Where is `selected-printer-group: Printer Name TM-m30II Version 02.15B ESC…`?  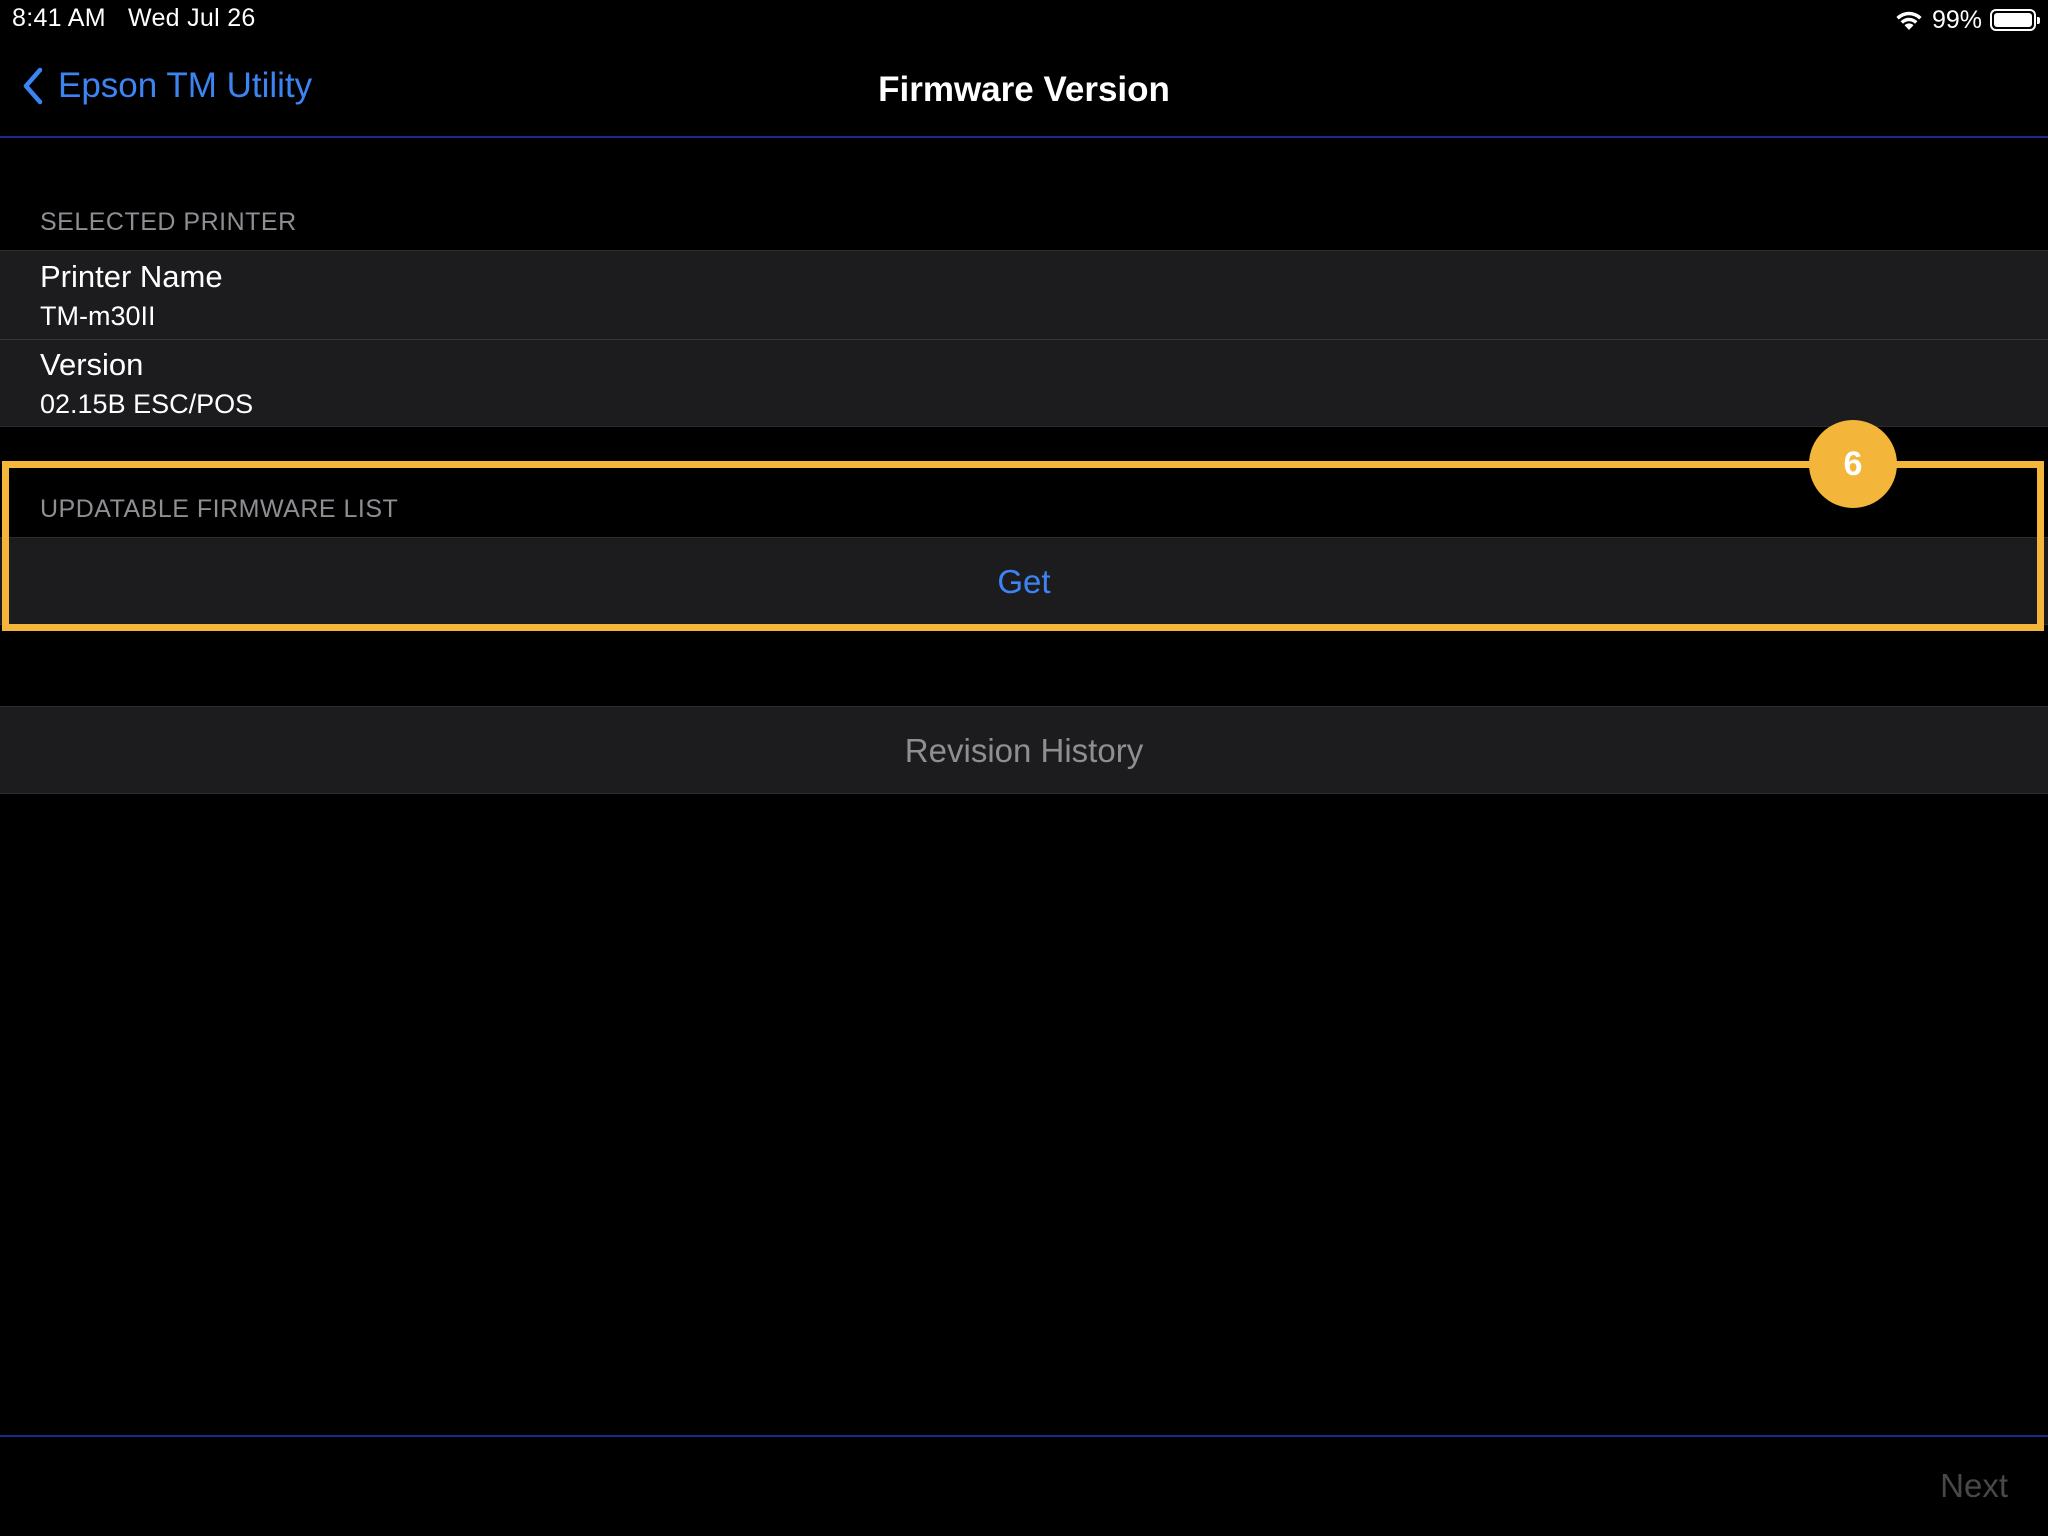 selected-printer-group: Printer Name TM-m30II Version 02.15B ESC… is located at coordinates (1024, 338).